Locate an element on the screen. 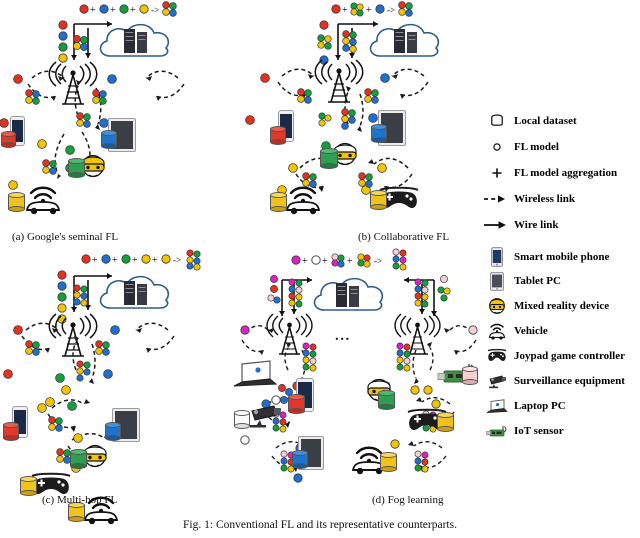 This screenshot has height=538, width=640. tablet-pc-icon is located at coordinates (497, 281).